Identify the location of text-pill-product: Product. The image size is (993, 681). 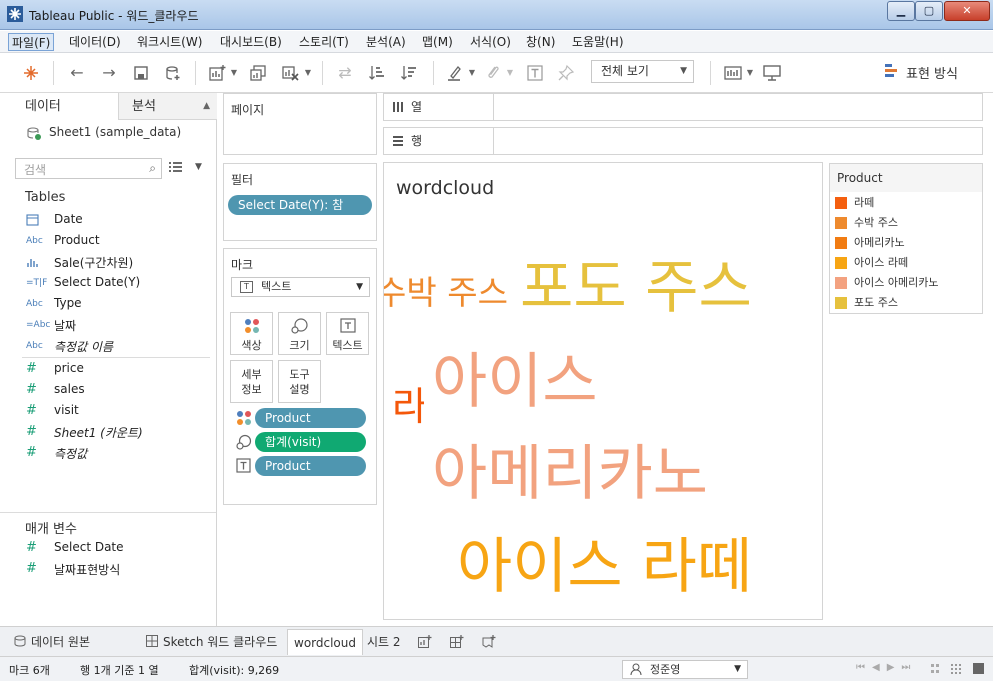
(310, 466).